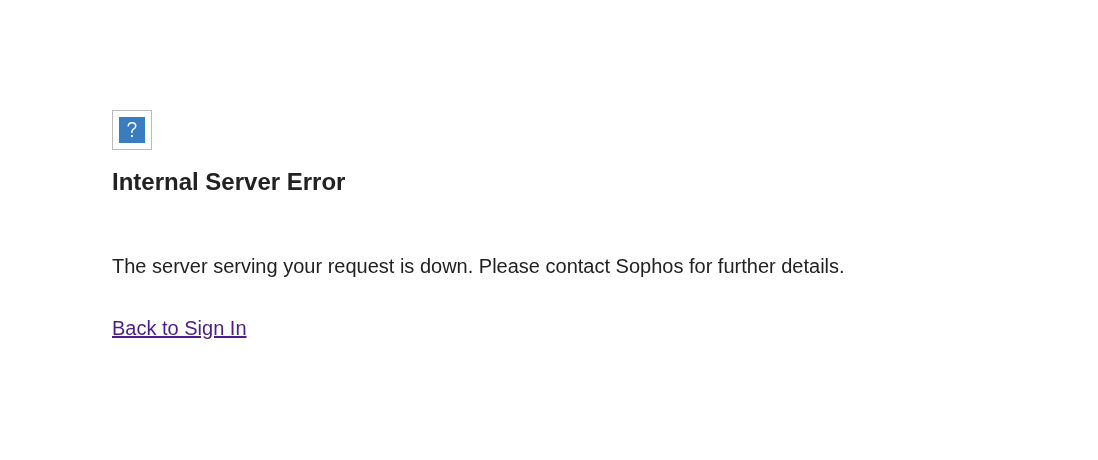 Image resolution: width=1098 pixels, height=460 pixels. I want to click on question-icon, so click(132, 130).